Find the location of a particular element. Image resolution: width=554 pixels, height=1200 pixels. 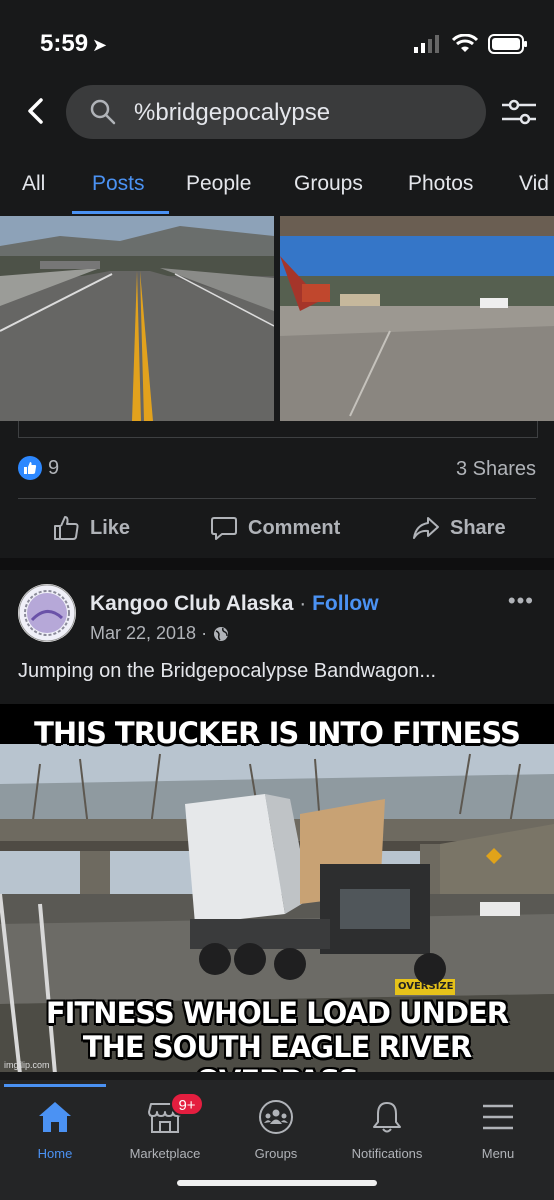

follow-button: Follow is located at coordinates (345, 603).